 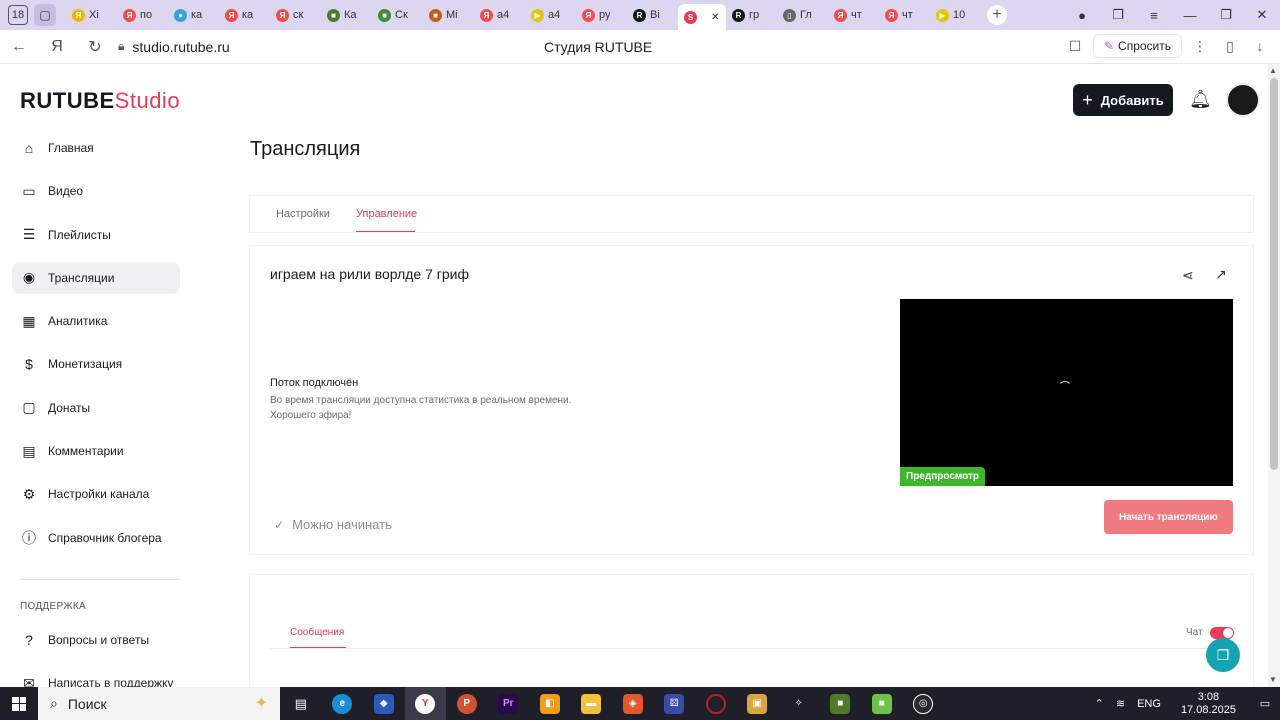 I want to click on browser-tab: Яа4, so click(x=499, y=15).